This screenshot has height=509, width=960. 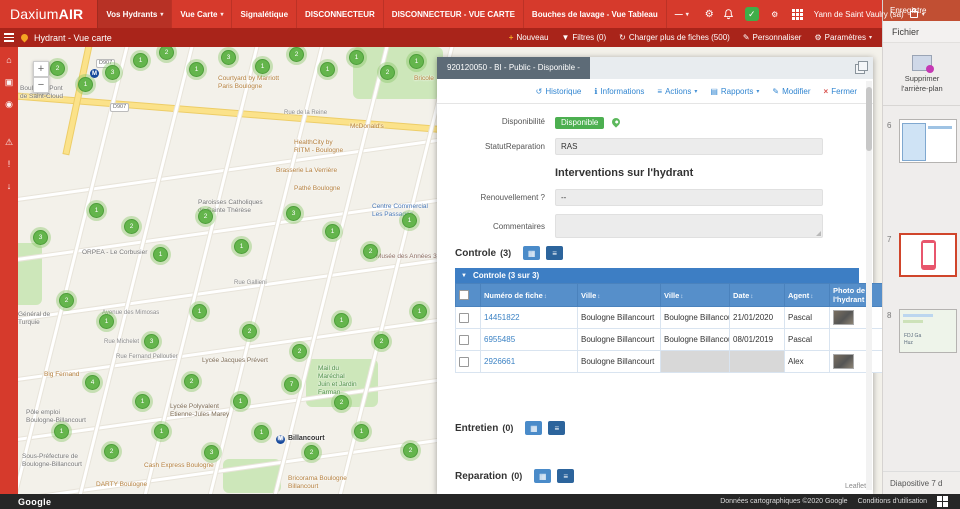 What do you see at coordinates (681, 14) in the screenshot?
I see `nav-item-item: — ▾` at bounding box center [681, 14].